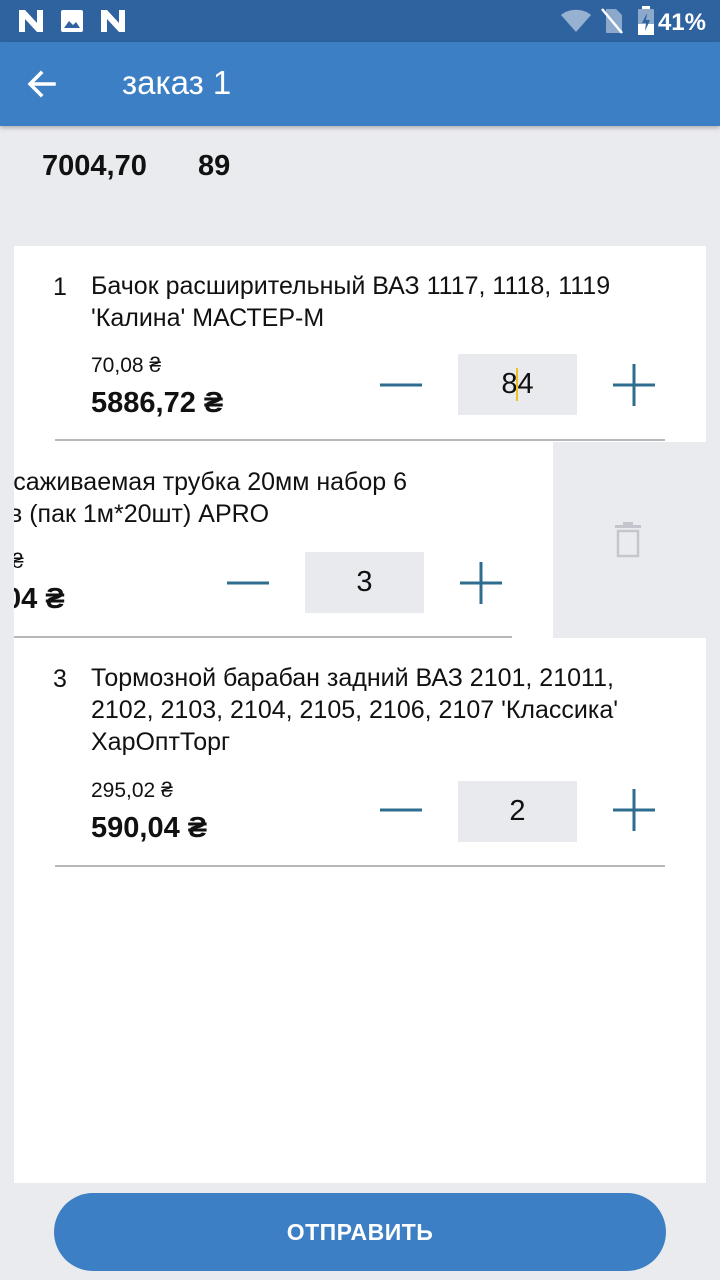 Image resolution: width=720 pixels, height=1280 pixels. What do you see at coordinates (94, 166) in the screenshot?
I see `order-total: 7004,70` at bounding box center [94, 166].